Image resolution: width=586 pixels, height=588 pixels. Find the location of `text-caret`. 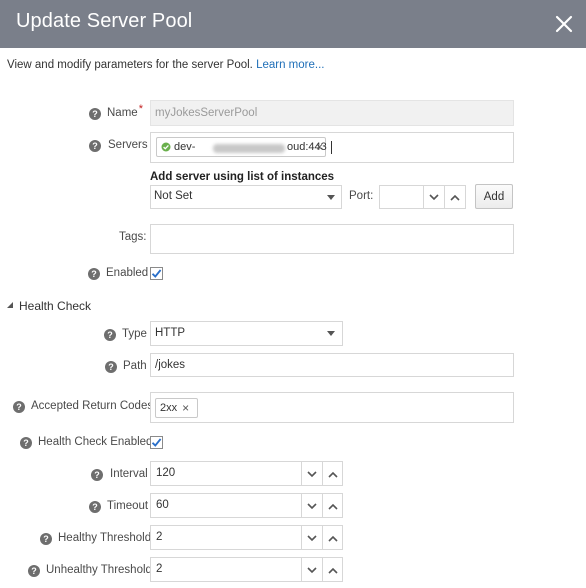

text-caret is located at coordinates (331, 147).